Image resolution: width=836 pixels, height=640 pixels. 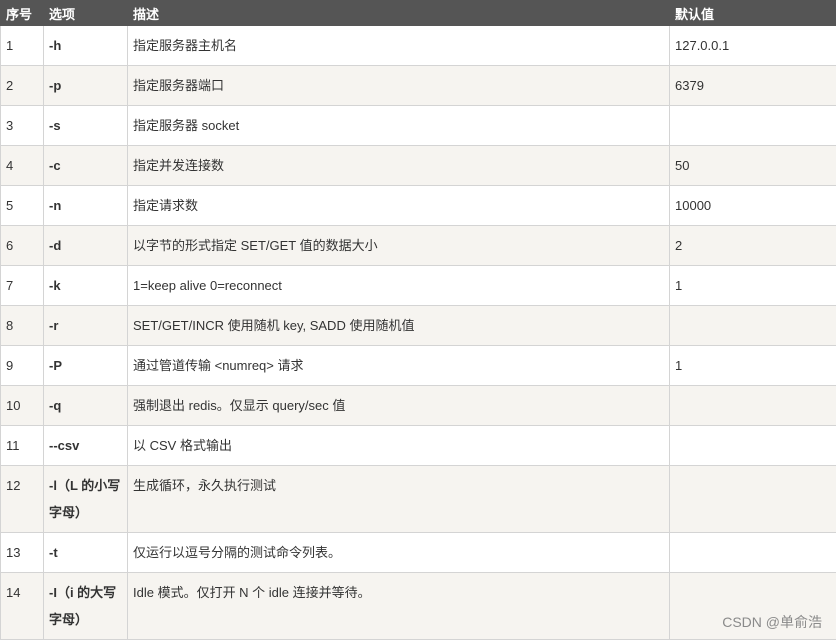 I want to click on cell-no: 9, so click(x=22, y=365).